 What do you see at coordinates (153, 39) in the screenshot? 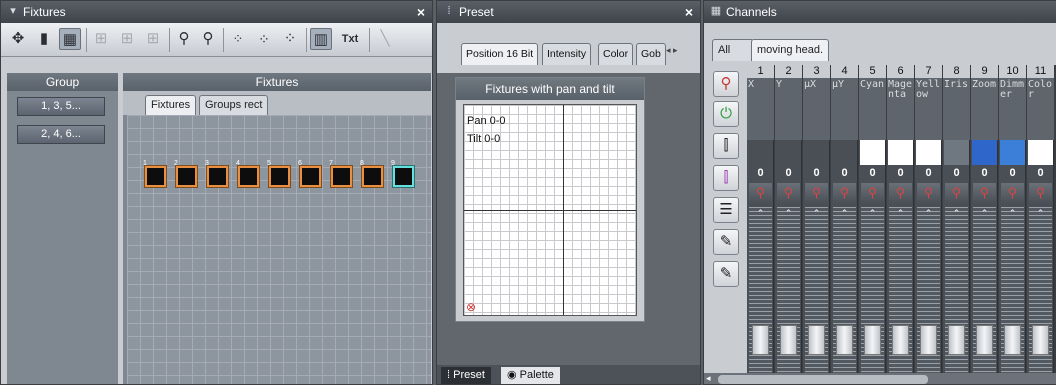
I see `add-fixture-icon-3: ⊞` at bounding box center [153, 39].